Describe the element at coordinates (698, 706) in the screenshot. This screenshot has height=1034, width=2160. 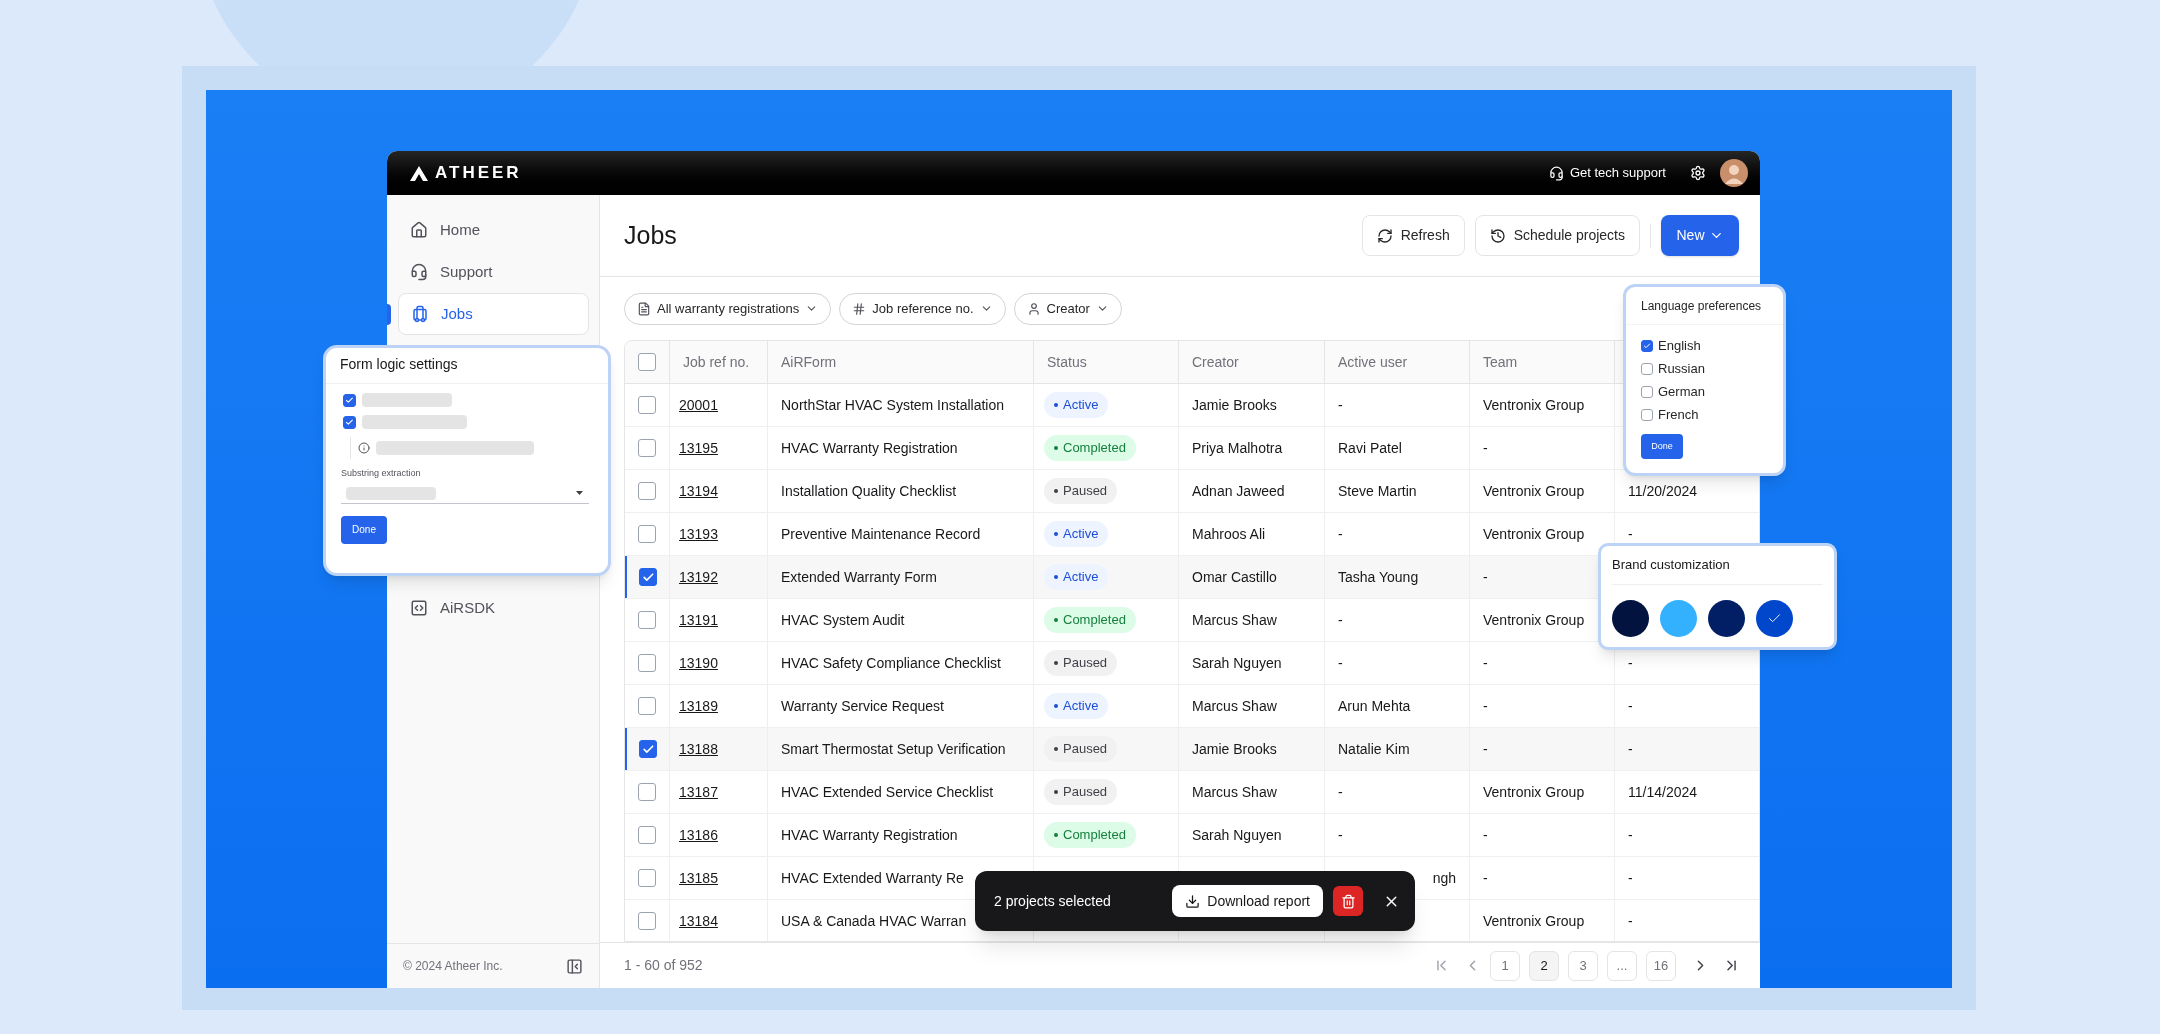
I see `job-link: 13189` at that location.